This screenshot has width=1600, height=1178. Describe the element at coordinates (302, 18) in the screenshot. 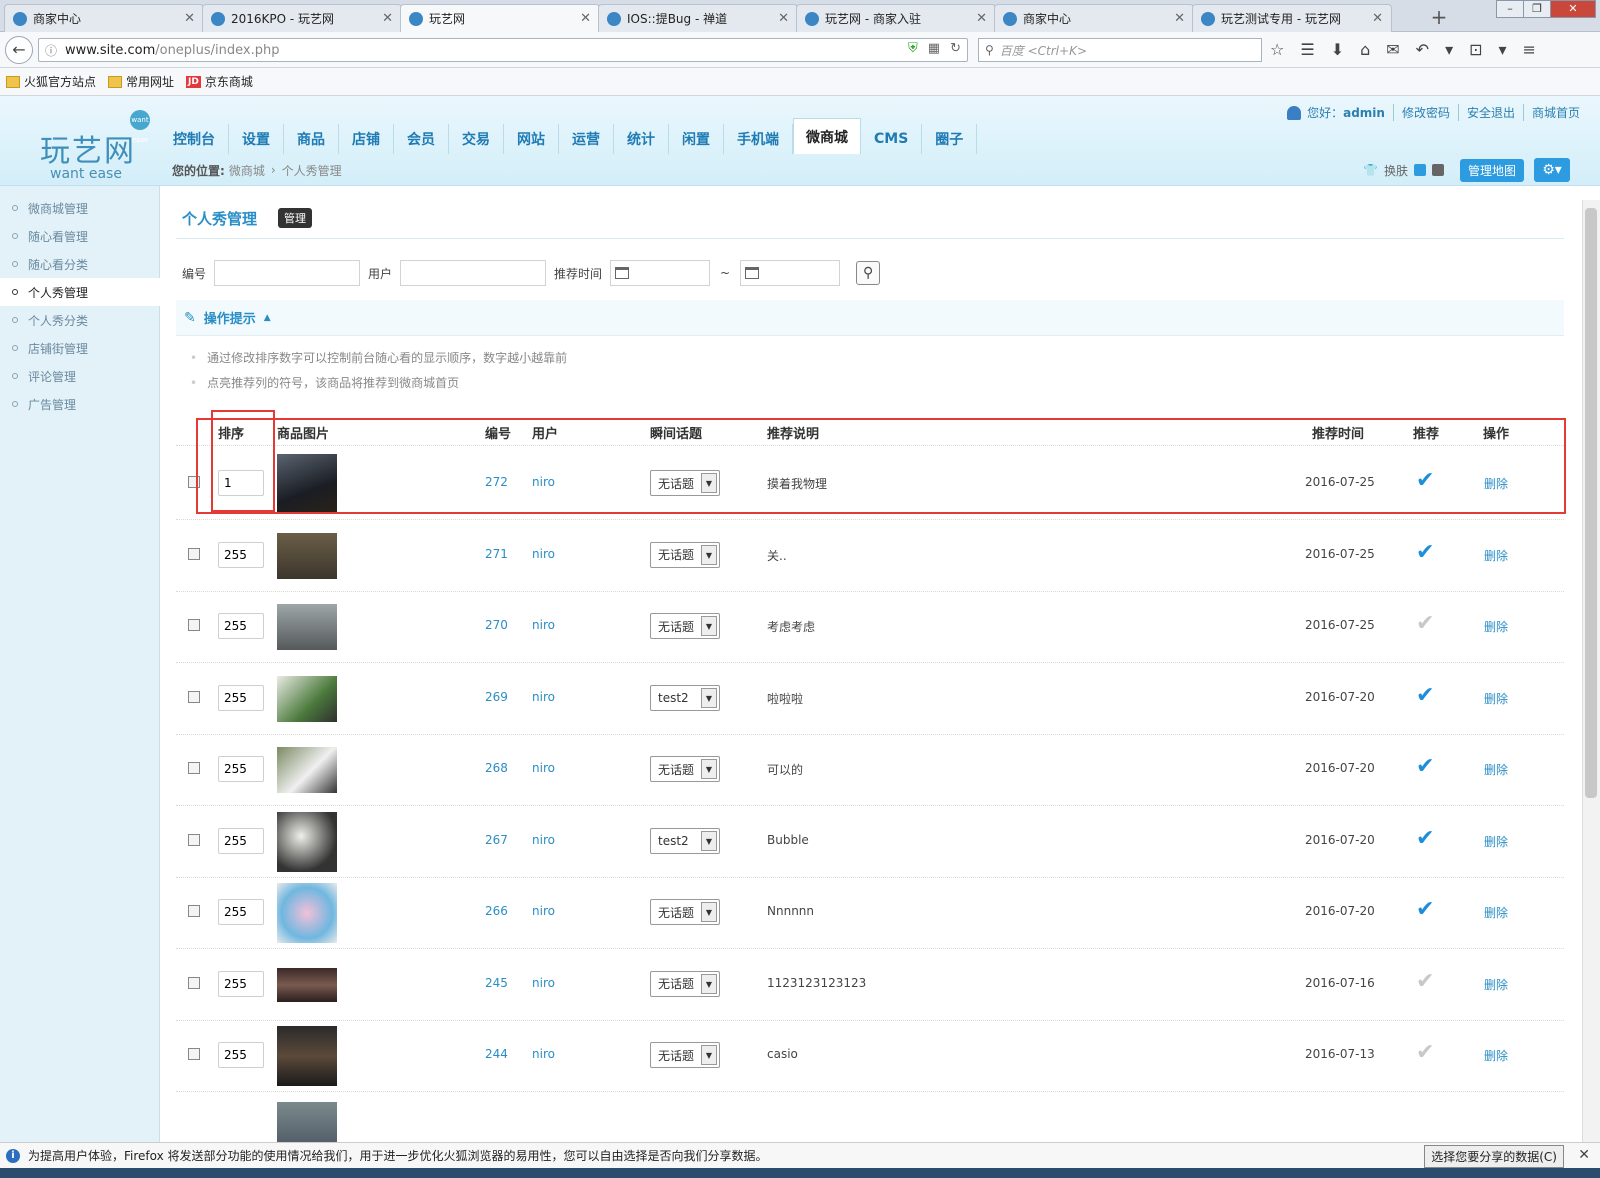

I see `browser-tab: 2016KPO - 玩艺网 ✕` at that location.